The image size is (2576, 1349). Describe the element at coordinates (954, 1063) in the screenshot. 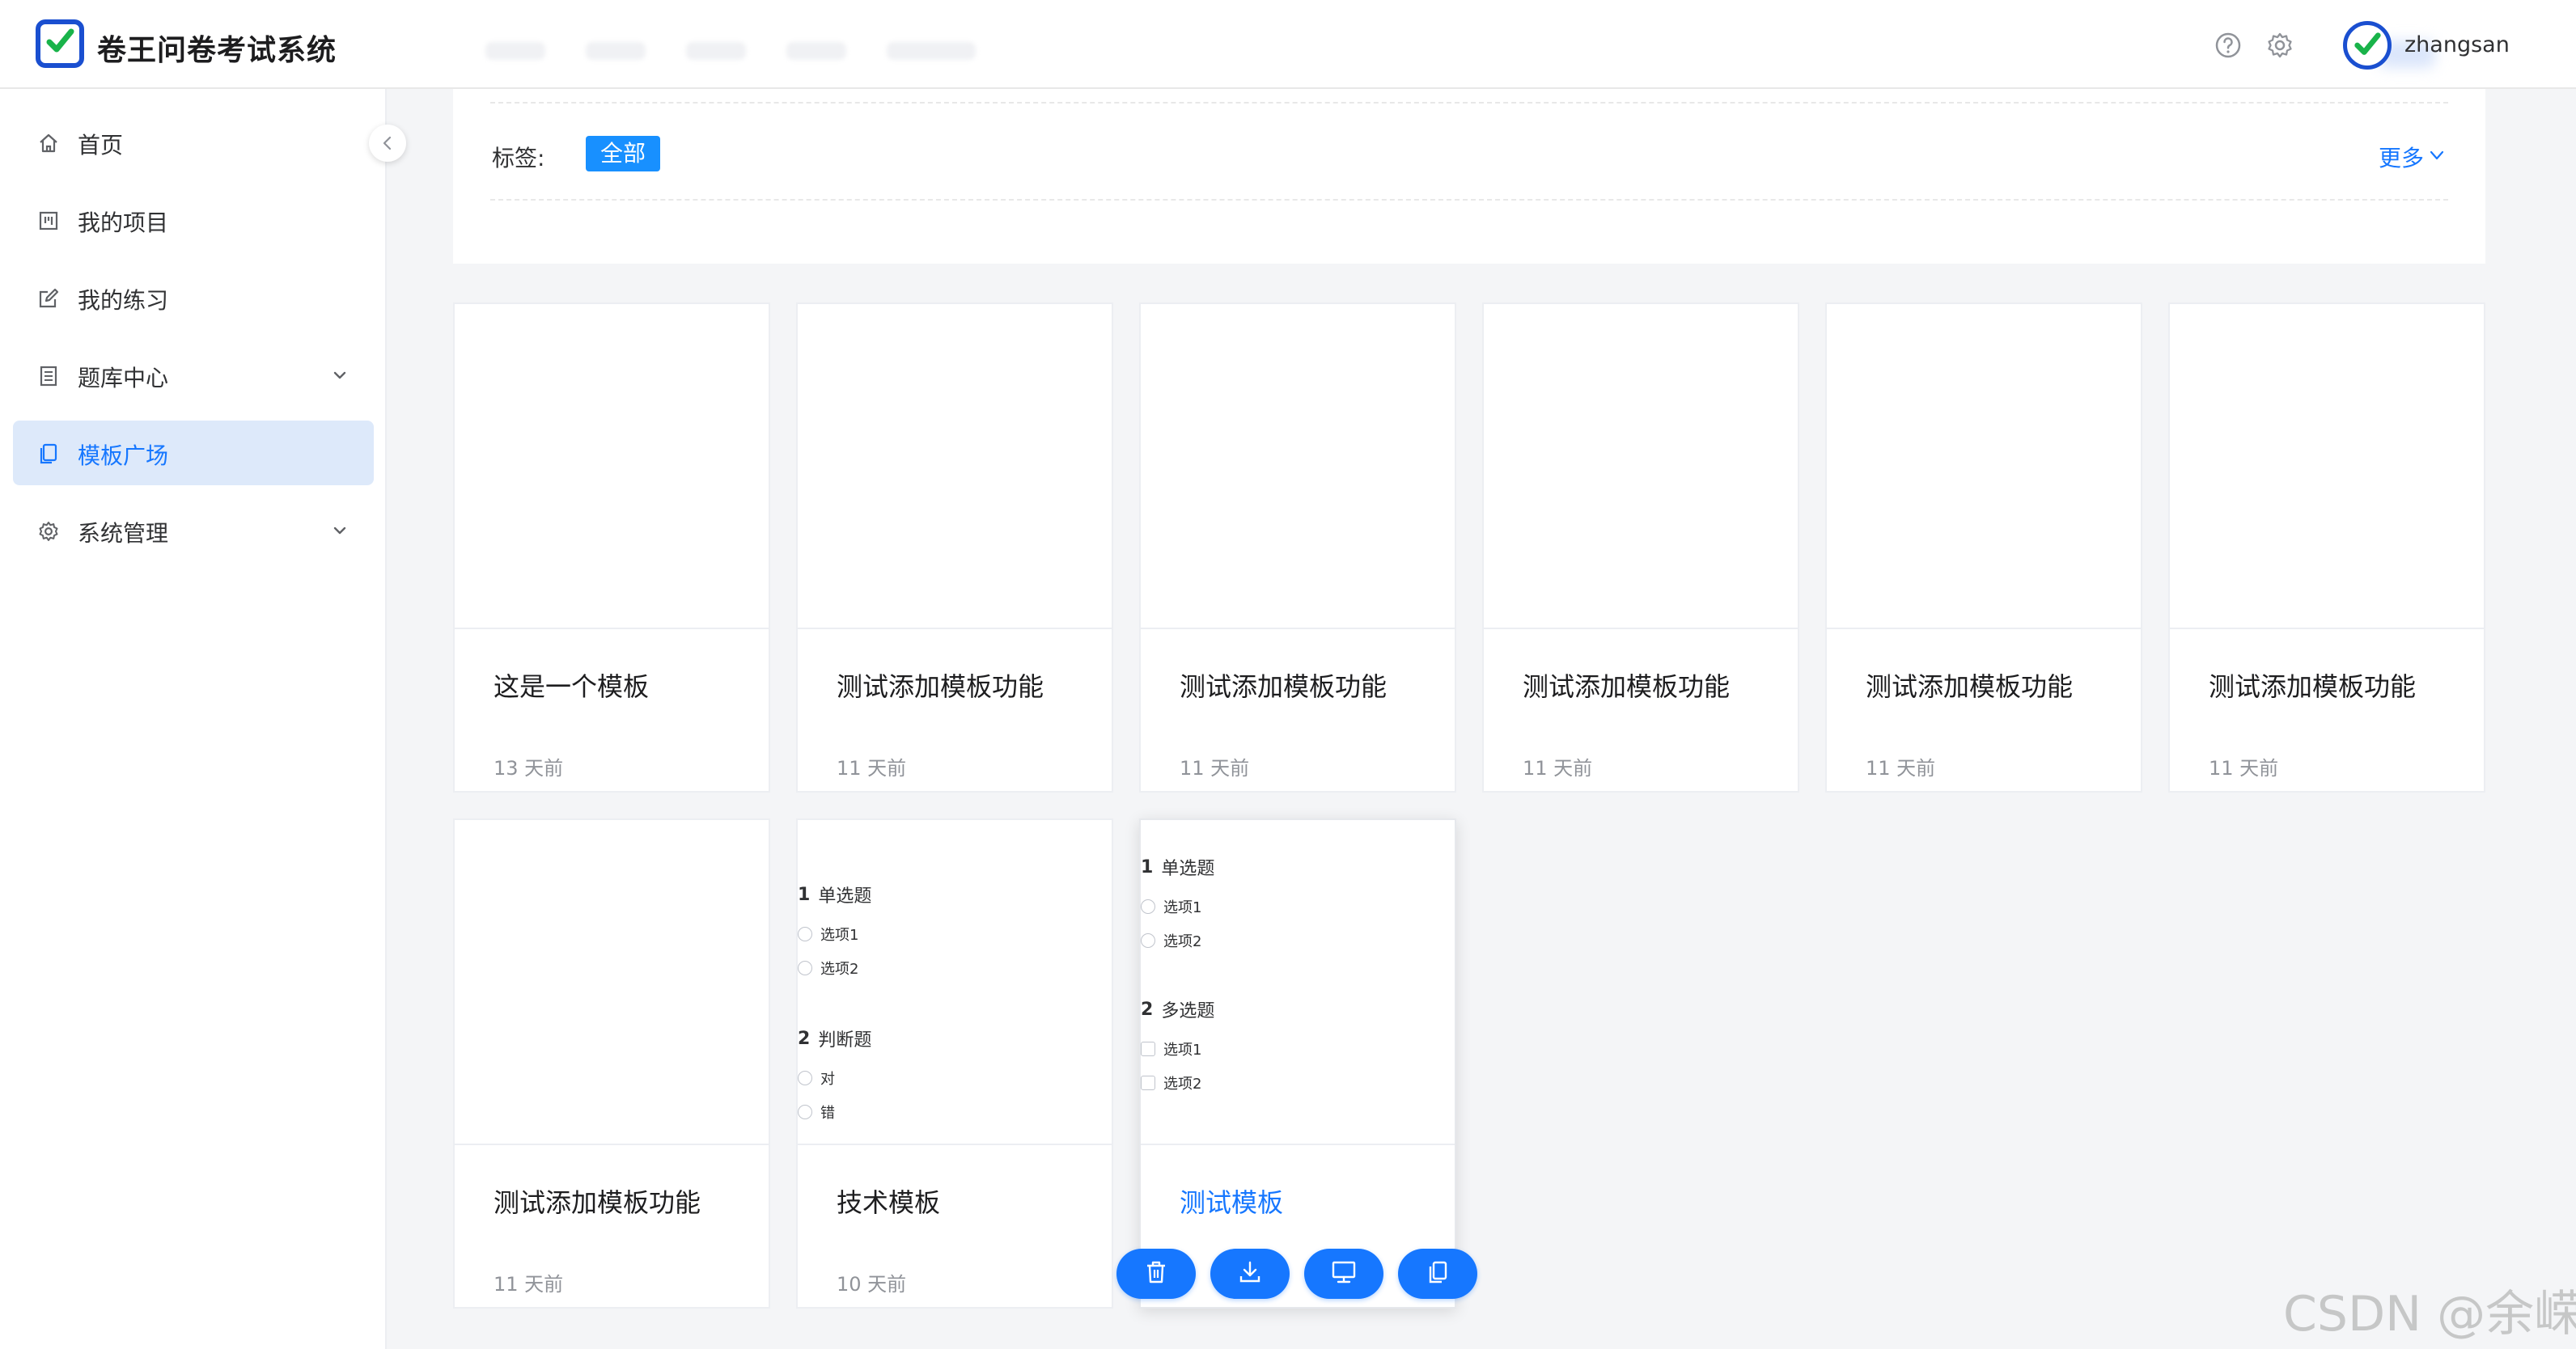

I see `template-card: 1 单选题 选项1 选项2 2 判断题 对 错 技术模板 10 天前` at that location.